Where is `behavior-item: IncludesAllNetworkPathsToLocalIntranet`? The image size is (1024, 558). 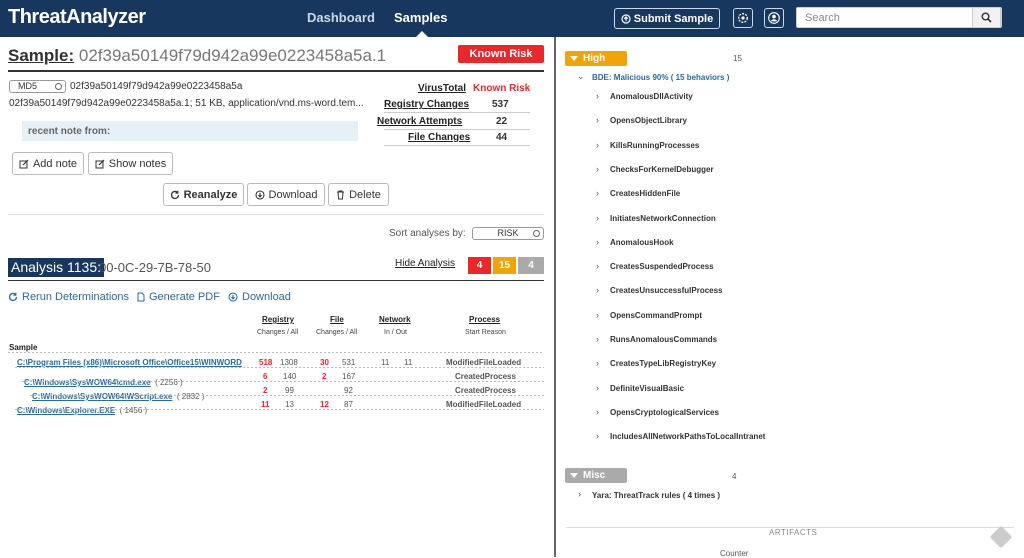
behavior-item: IncludesAllNetworkPathsToLocalIntranet is located at coordinates (687, 436).